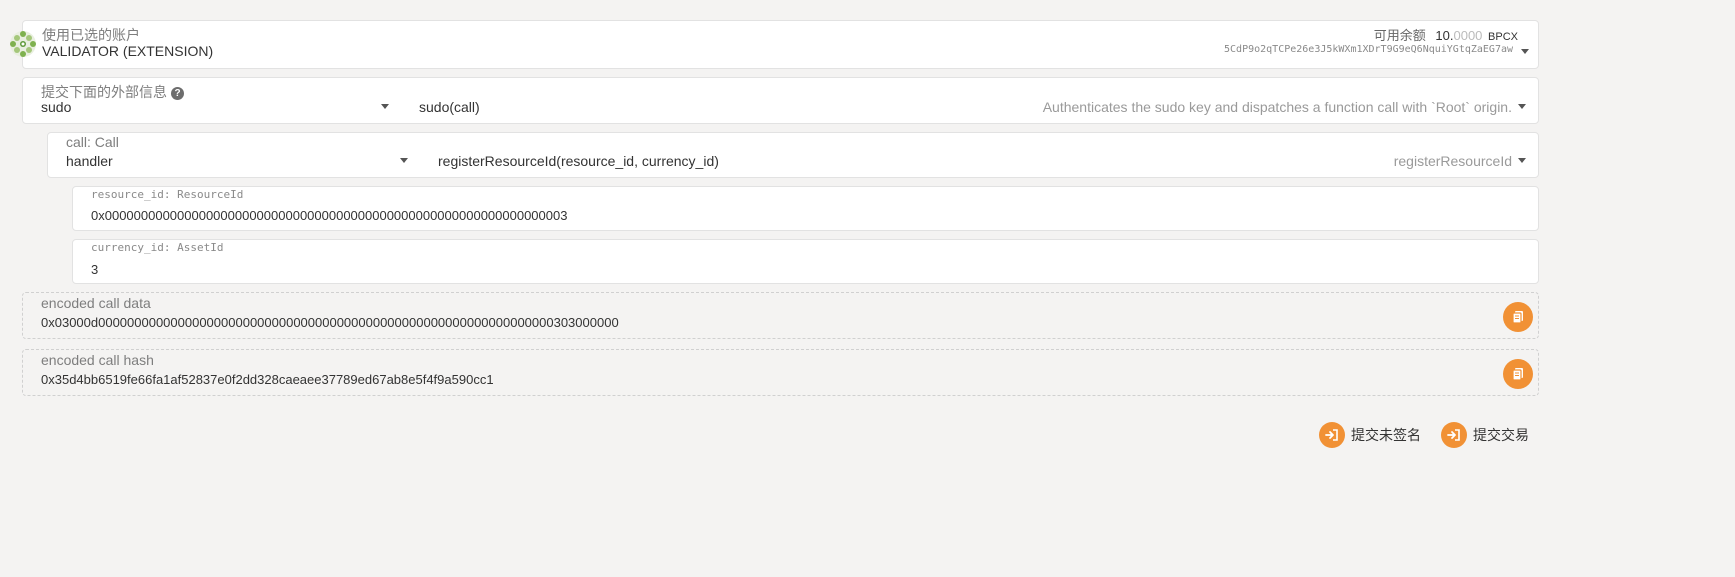 This screenshot has height=577, width=1735. I want to click on call-section-caret-icon, so click(404, 160).